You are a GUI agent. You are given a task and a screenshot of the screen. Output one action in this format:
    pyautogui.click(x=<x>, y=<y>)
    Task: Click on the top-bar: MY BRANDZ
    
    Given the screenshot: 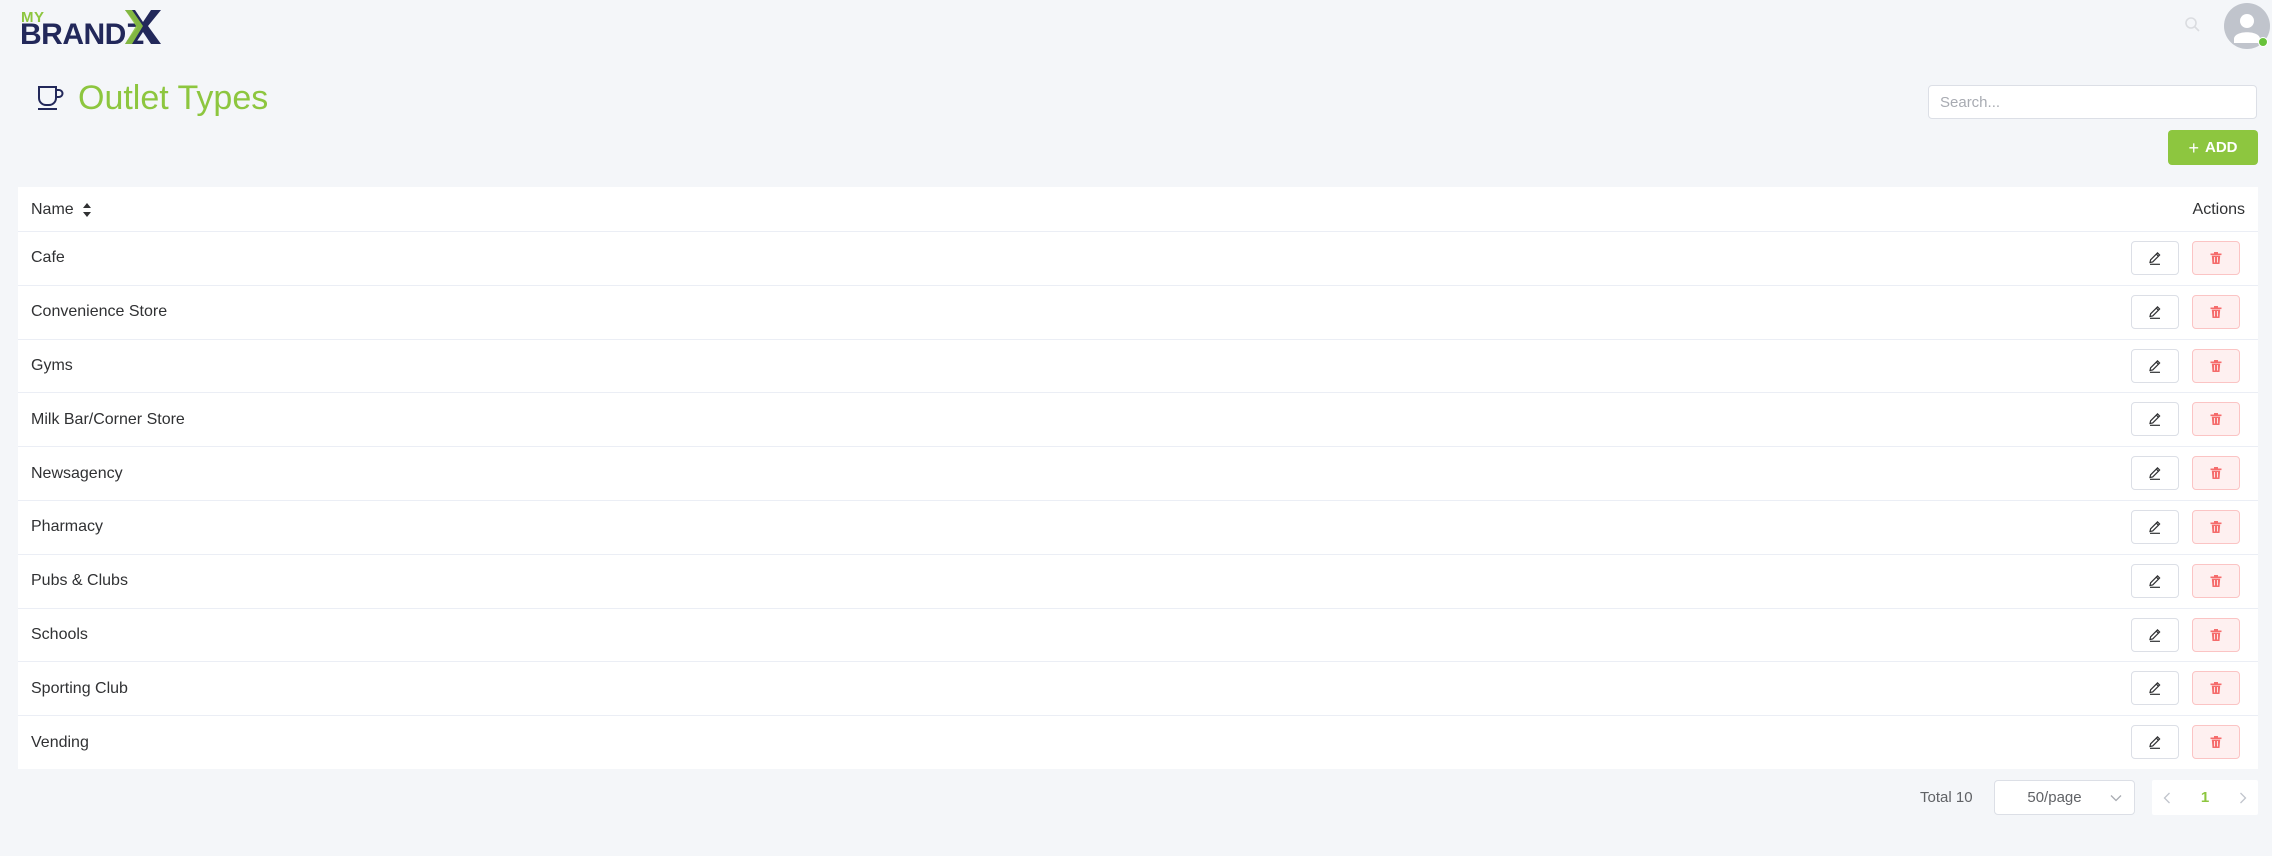 What is the action you would take?
    pyautogui.click(x=1136, y=27)
    